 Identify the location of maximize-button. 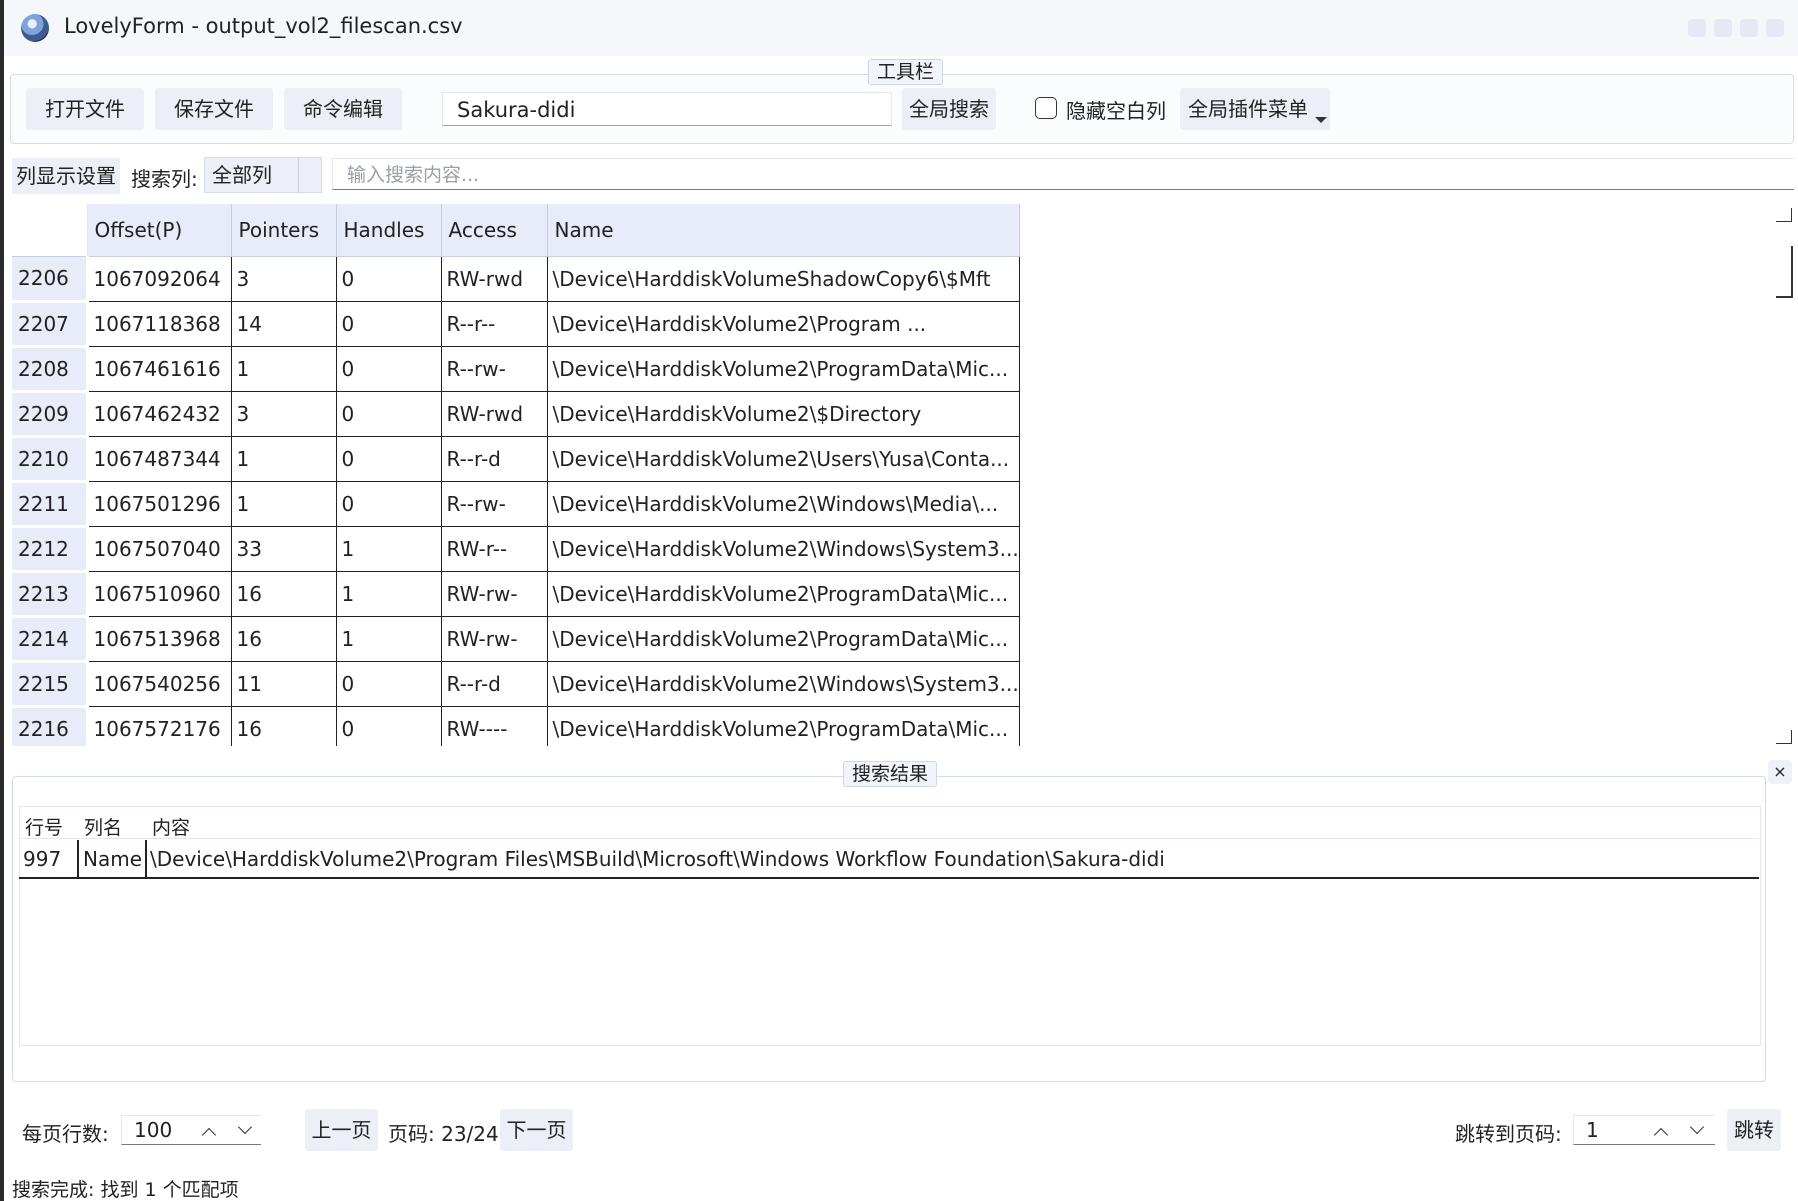
(1749, 28).